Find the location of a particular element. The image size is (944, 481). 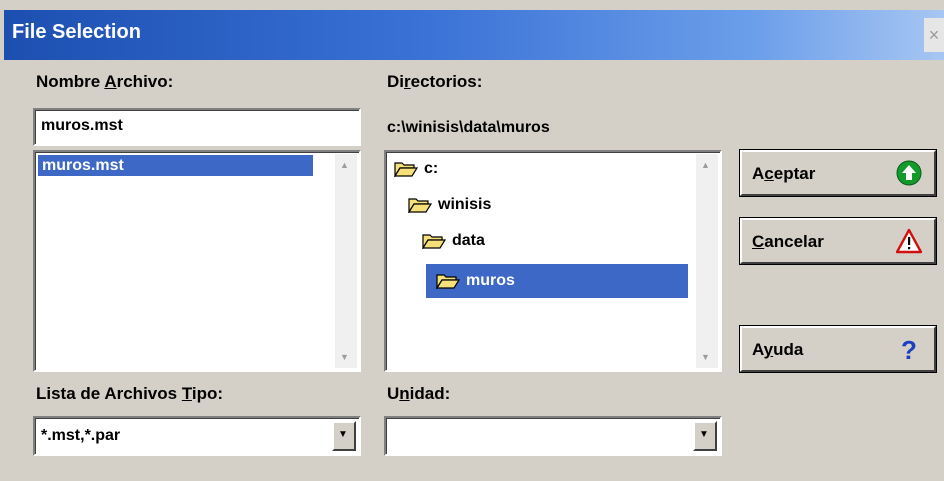

window-title: File Selection is located at coordinates (76, 32).